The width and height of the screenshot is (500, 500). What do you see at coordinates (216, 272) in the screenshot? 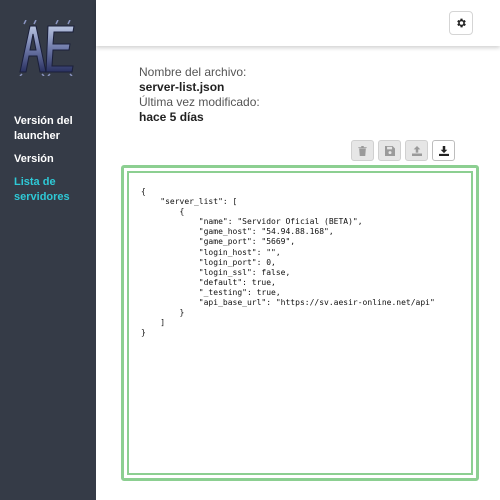
I see `code-line: "login_ssl": false,` at bounding box center [216, 272].